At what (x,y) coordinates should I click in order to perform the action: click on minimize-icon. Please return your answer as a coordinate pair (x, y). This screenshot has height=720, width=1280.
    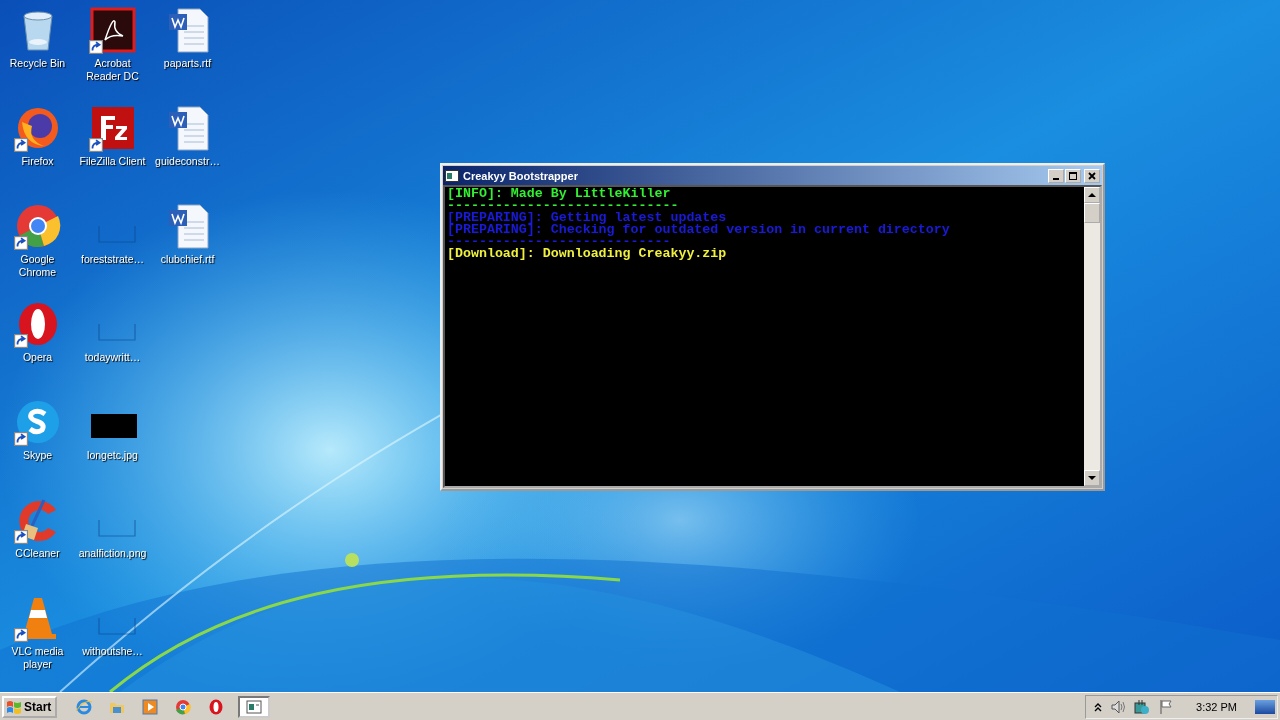
    Looking at the image, I should click on (1056, 178).